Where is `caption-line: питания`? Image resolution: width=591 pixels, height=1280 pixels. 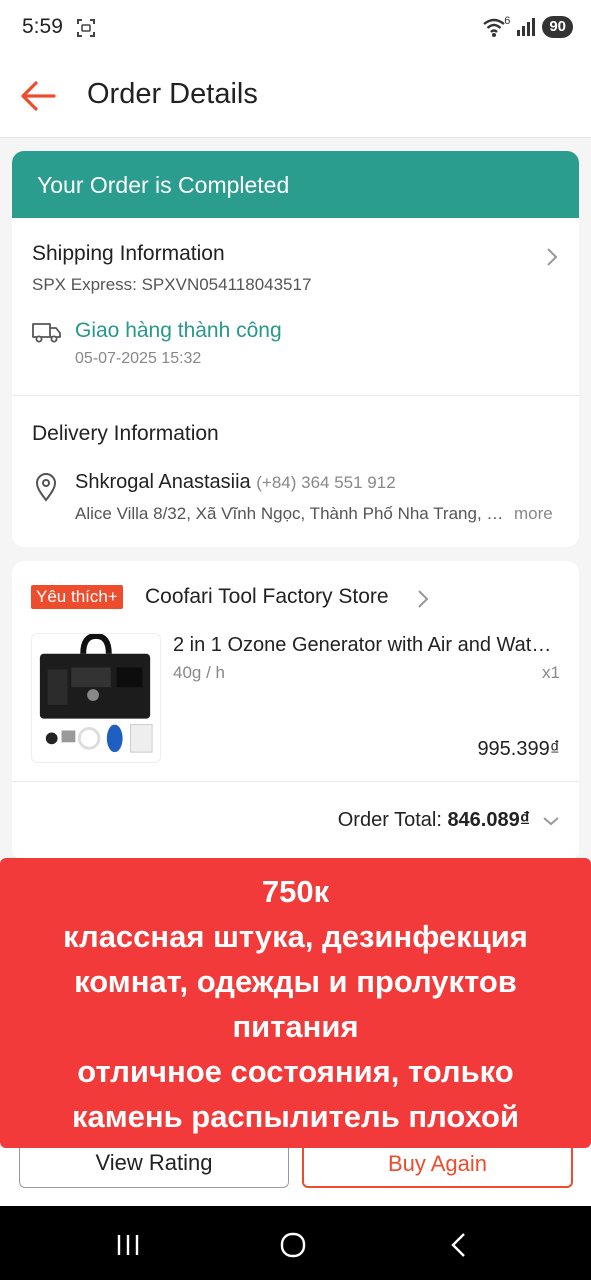 caption-line: питания is located at coordinates (295, 1026).